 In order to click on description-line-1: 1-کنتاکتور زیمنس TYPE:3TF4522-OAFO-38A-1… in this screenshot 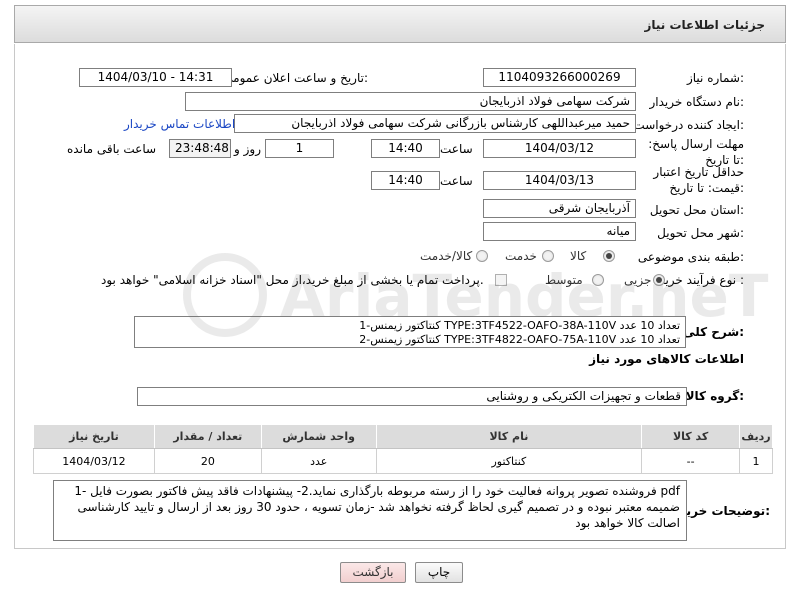, I will do `click(519, 325)`.